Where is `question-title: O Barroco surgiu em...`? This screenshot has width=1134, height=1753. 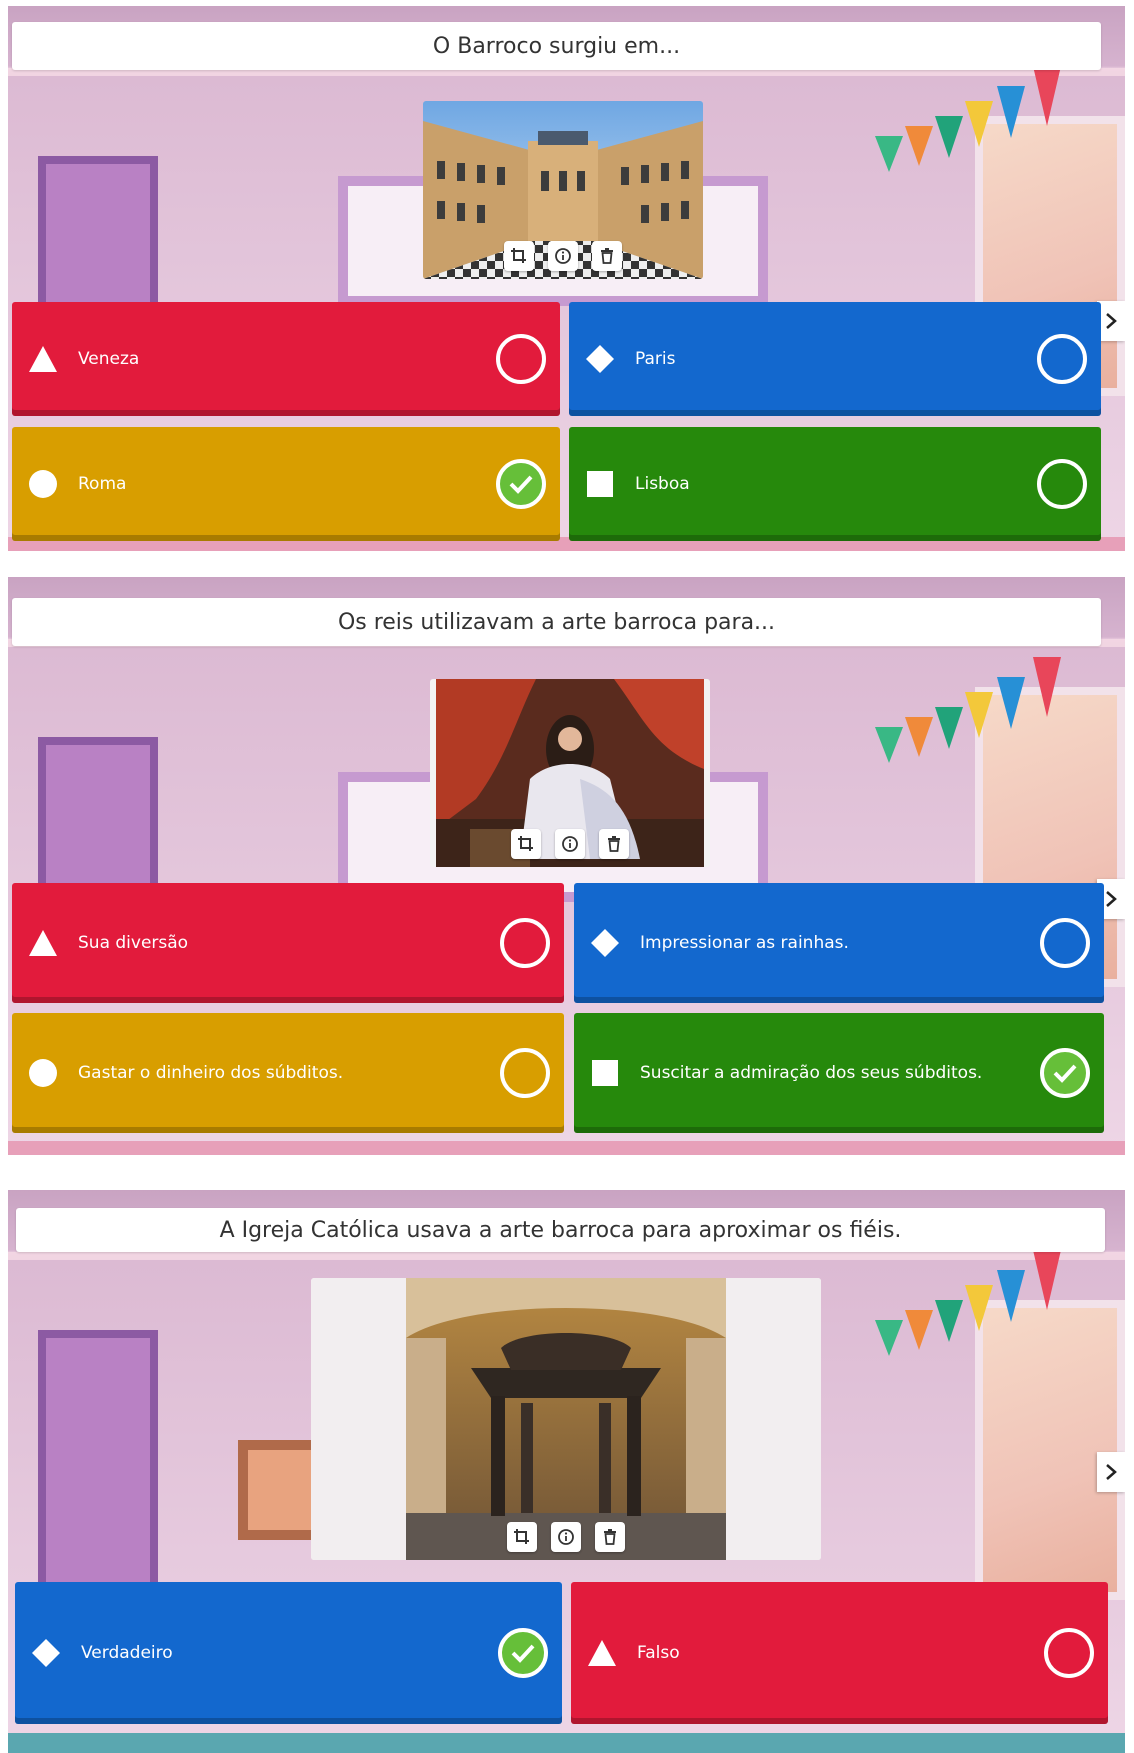
question-title: O Barroco surgiu em... is located at coordinates (556, 46).